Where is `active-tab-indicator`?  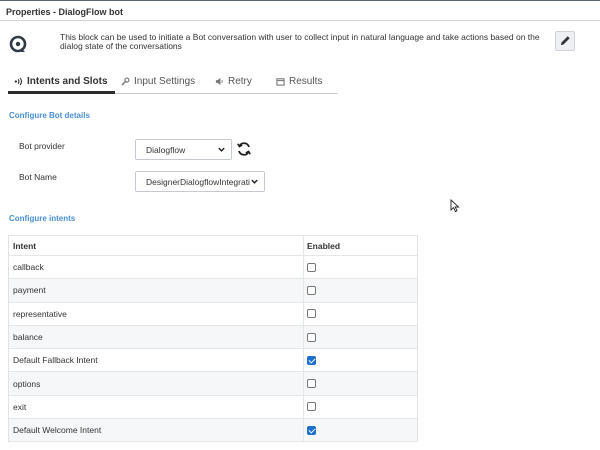 active-tab-indicator is located at coordinates (61, 92).